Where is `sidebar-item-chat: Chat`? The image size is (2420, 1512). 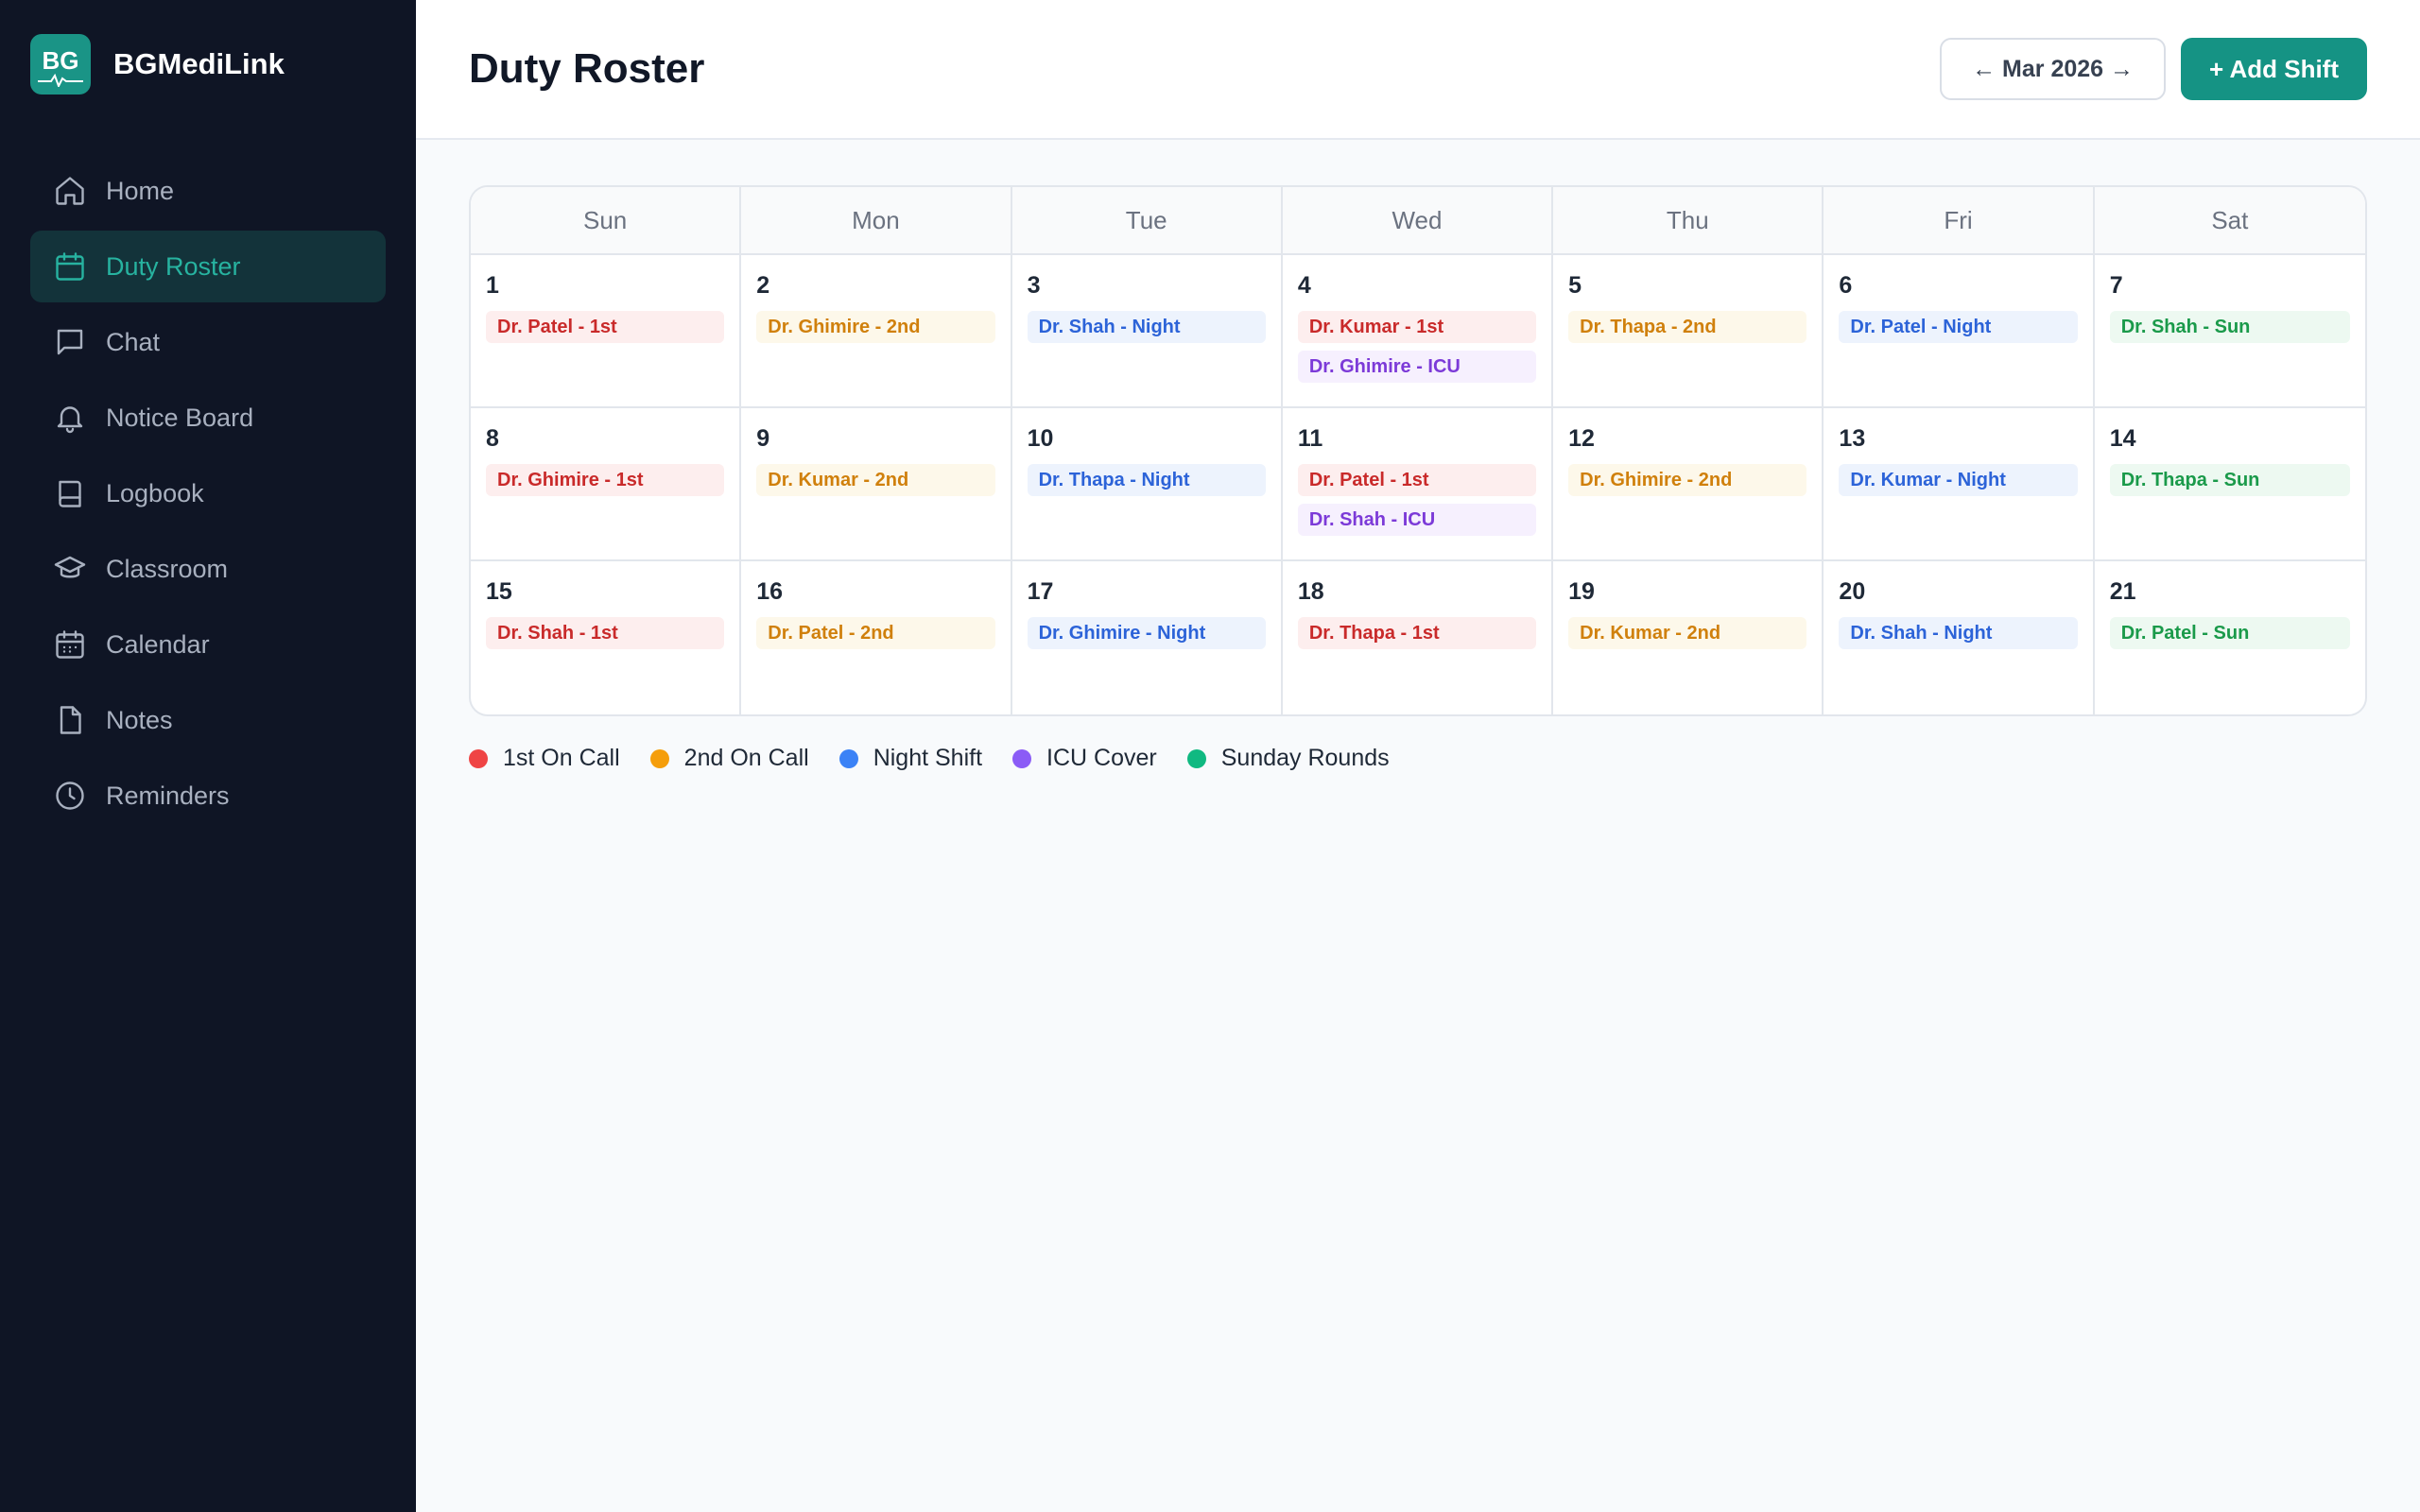
sidebar-item-chat: Chat is located at coordinates (208, 342).